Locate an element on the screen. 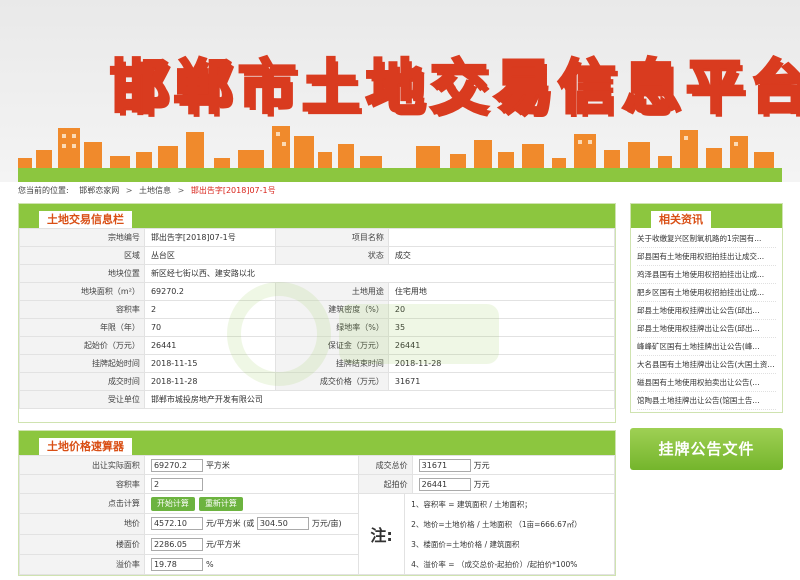 This screenshot has height=580, width=800. table-row: 地块面积（m²） 69270.2 土地用途 住宅用地 is located at coordinates (317, 291).